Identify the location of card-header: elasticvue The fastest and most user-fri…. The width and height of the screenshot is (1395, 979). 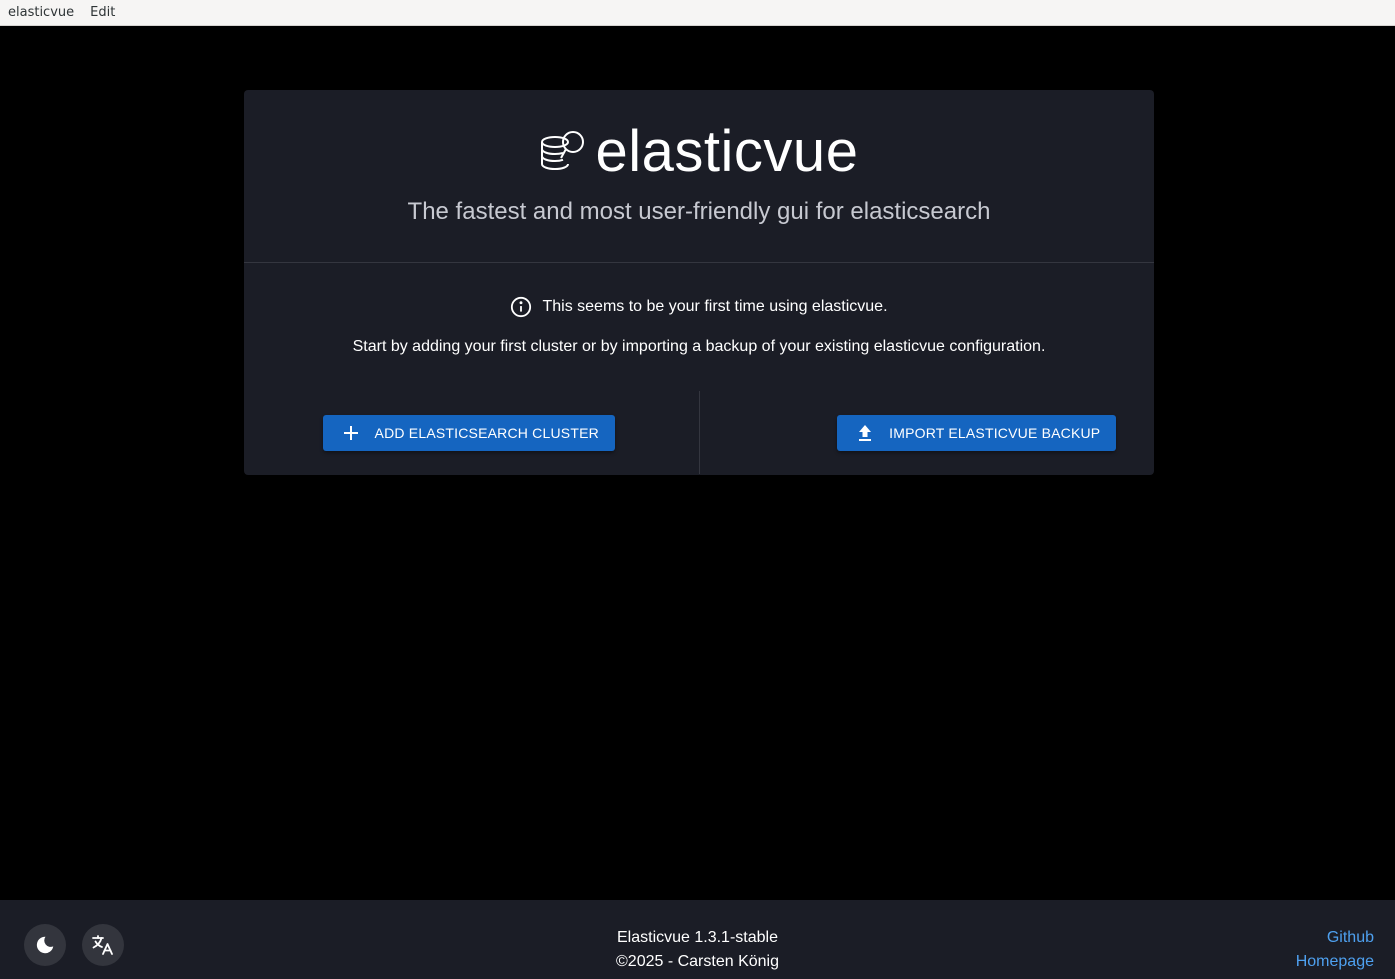
(699, 176).